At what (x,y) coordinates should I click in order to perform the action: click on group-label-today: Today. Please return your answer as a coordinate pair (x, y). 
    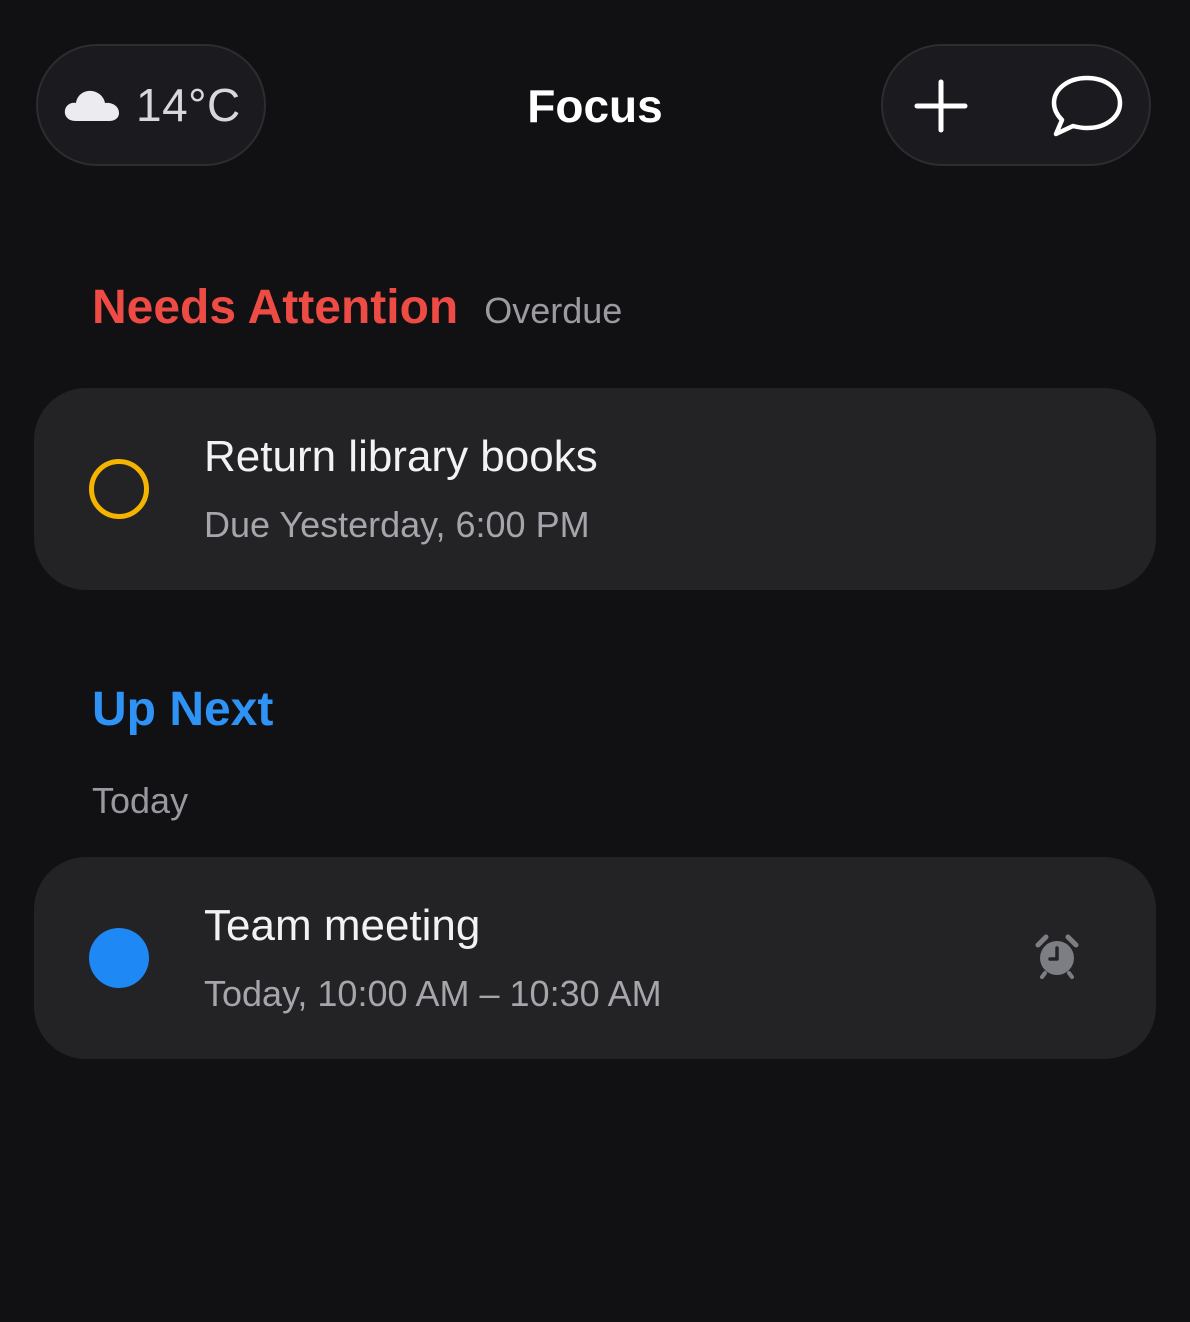
    Looking at the image, I should click on (140, 800).